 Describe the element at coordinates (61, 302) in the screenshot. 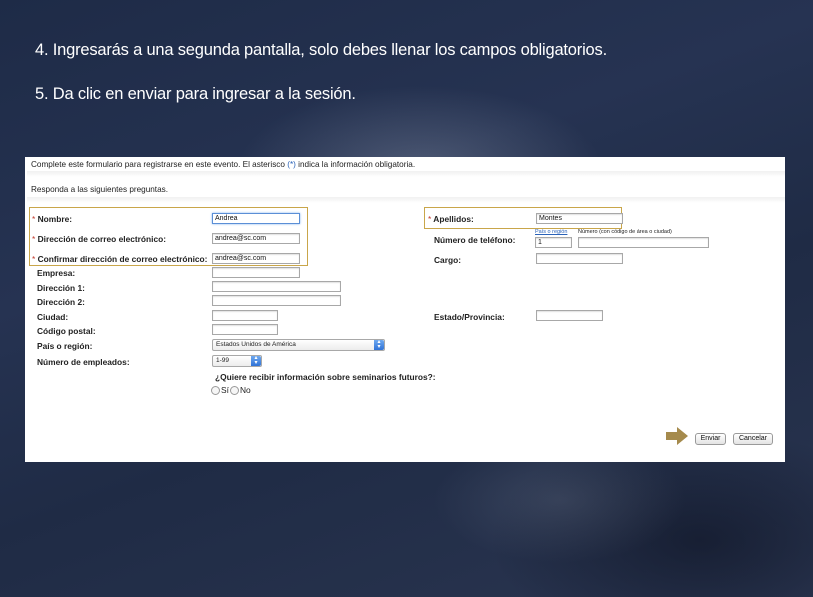

I see `label-direccion2: Dirección 2:` at that location.